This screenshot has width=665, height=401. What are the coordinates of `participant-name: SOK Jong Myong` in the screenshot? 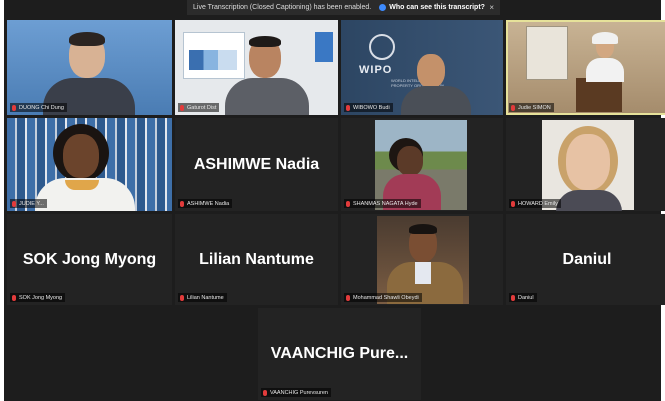 It's located at (38, 297).